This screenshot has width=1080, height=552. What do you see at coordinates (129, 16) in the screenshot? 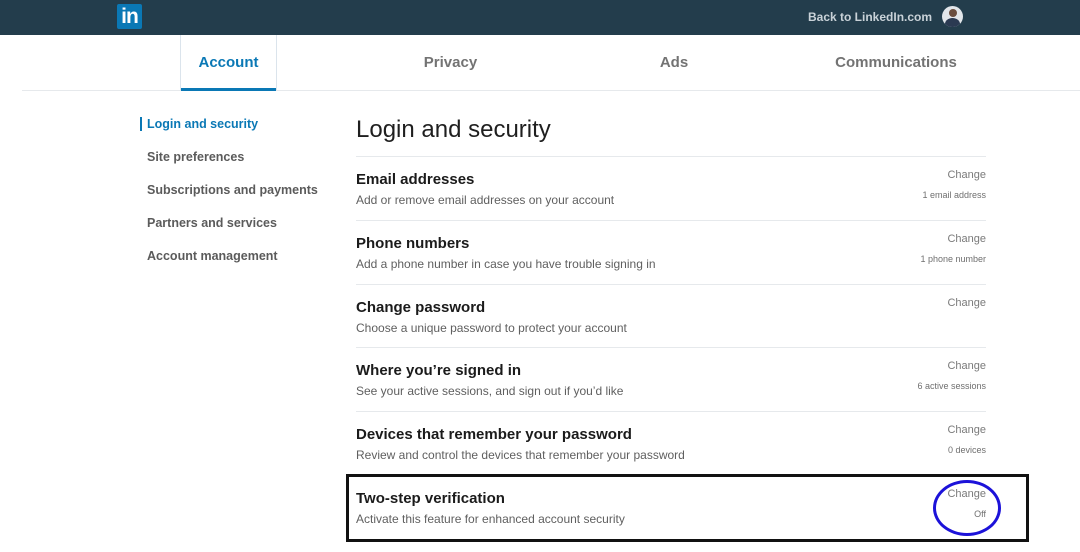
I see `linkedin-logo-icon: in` at bounding box center [129, 16].